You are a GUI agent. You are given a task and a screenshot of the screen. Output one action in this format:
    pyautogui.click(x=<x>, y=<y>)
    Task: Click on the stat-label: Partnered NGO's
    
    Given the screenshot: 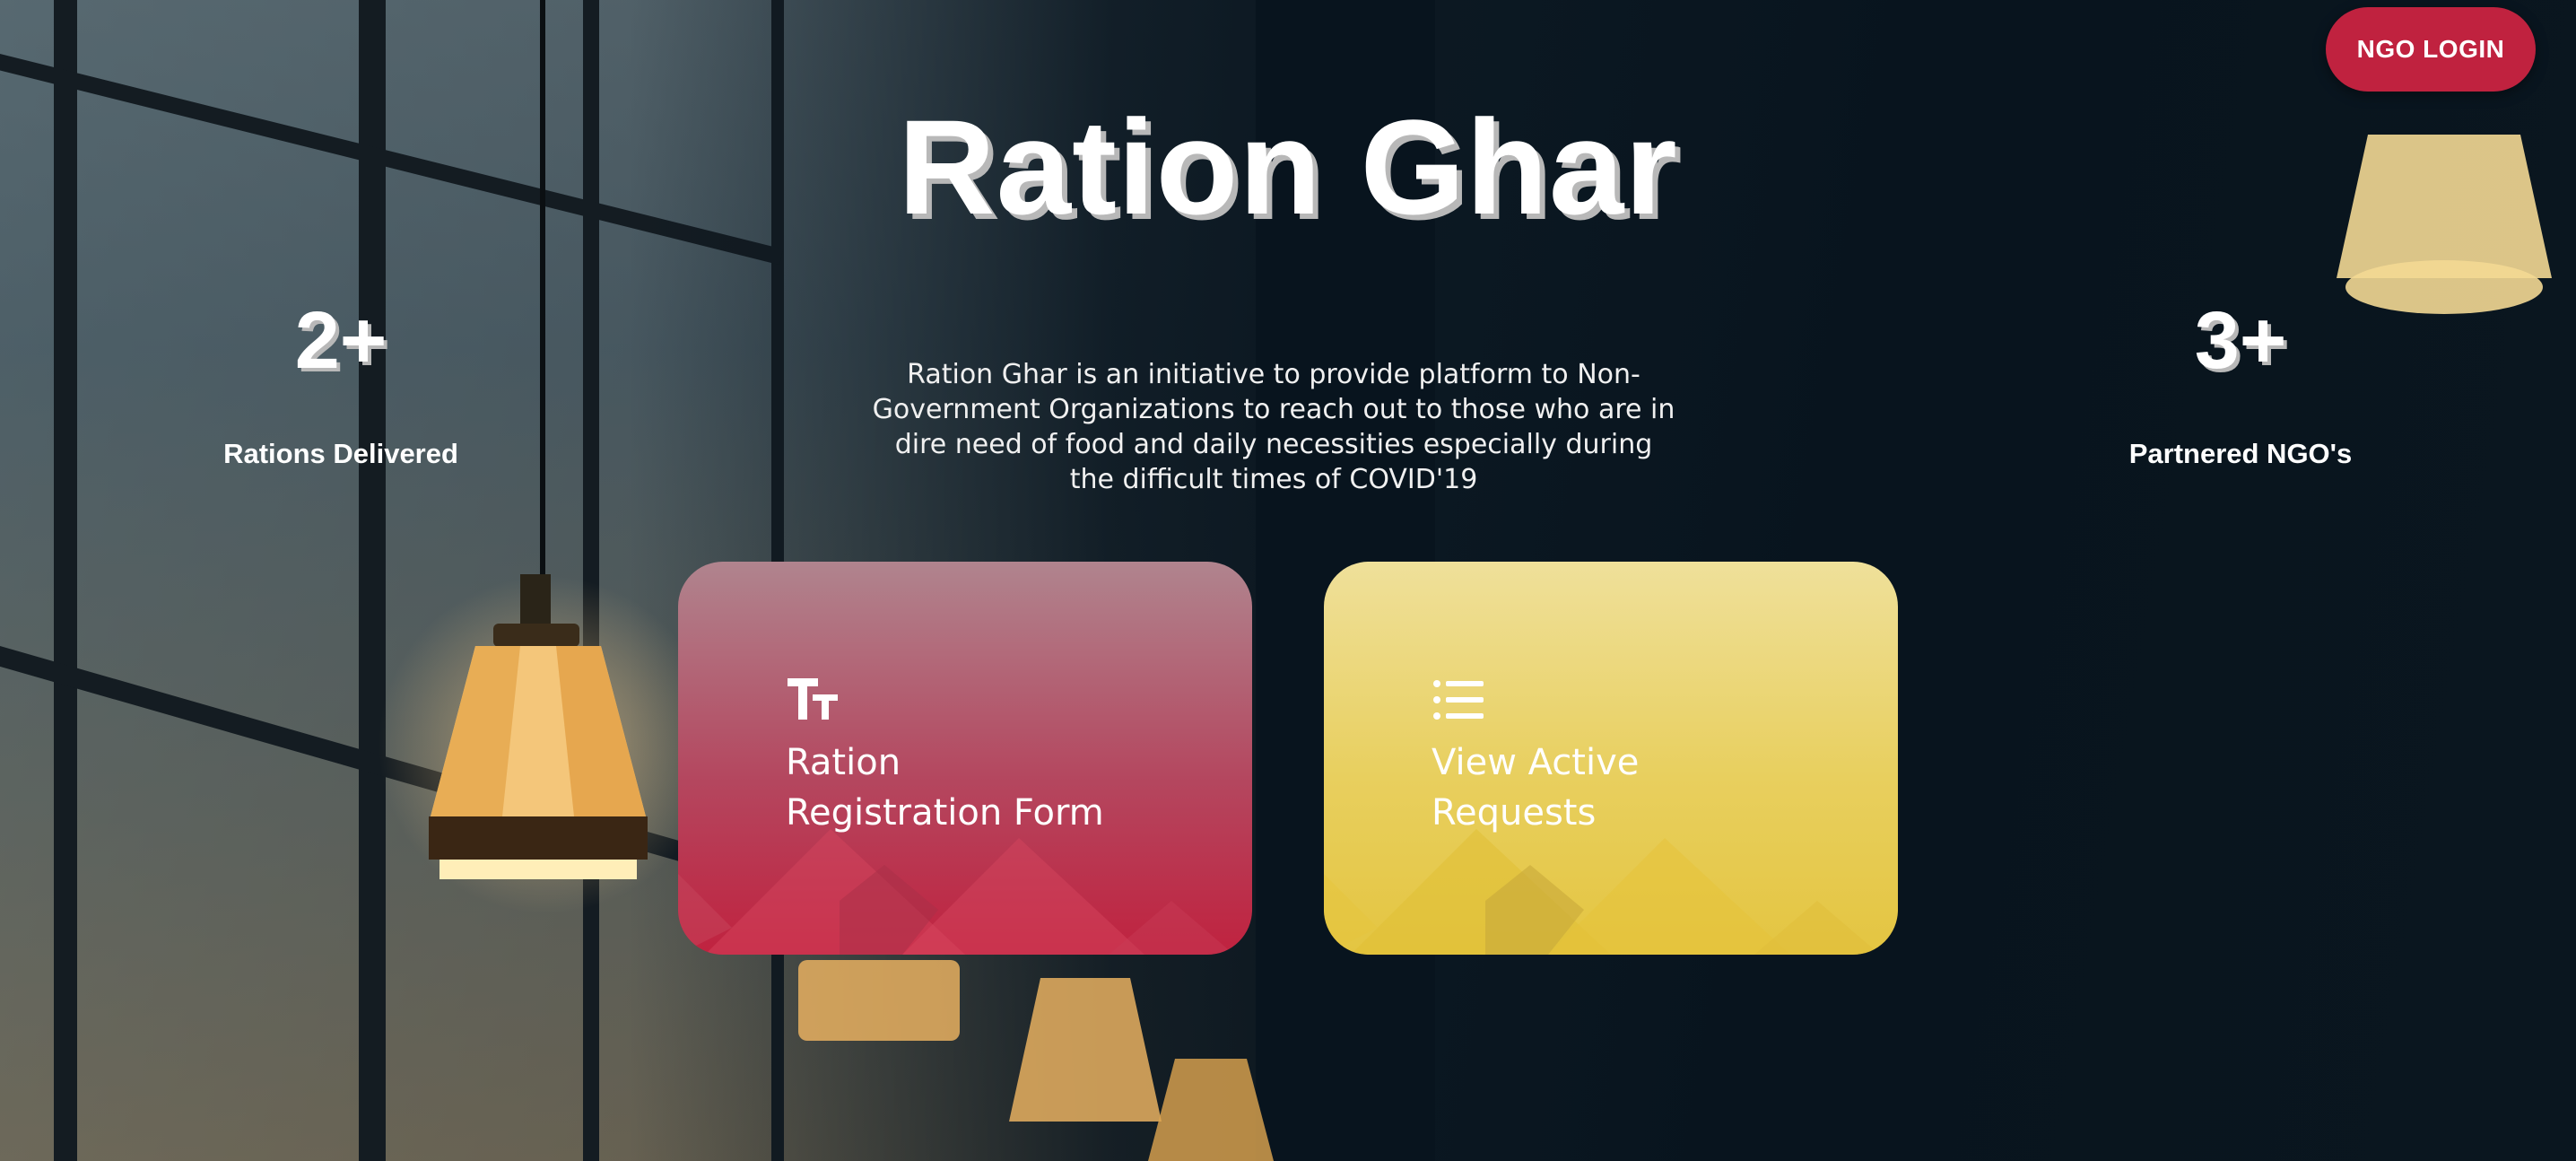 What is the action you would take?
    pyautogui.click(x=2240, y=454)
    